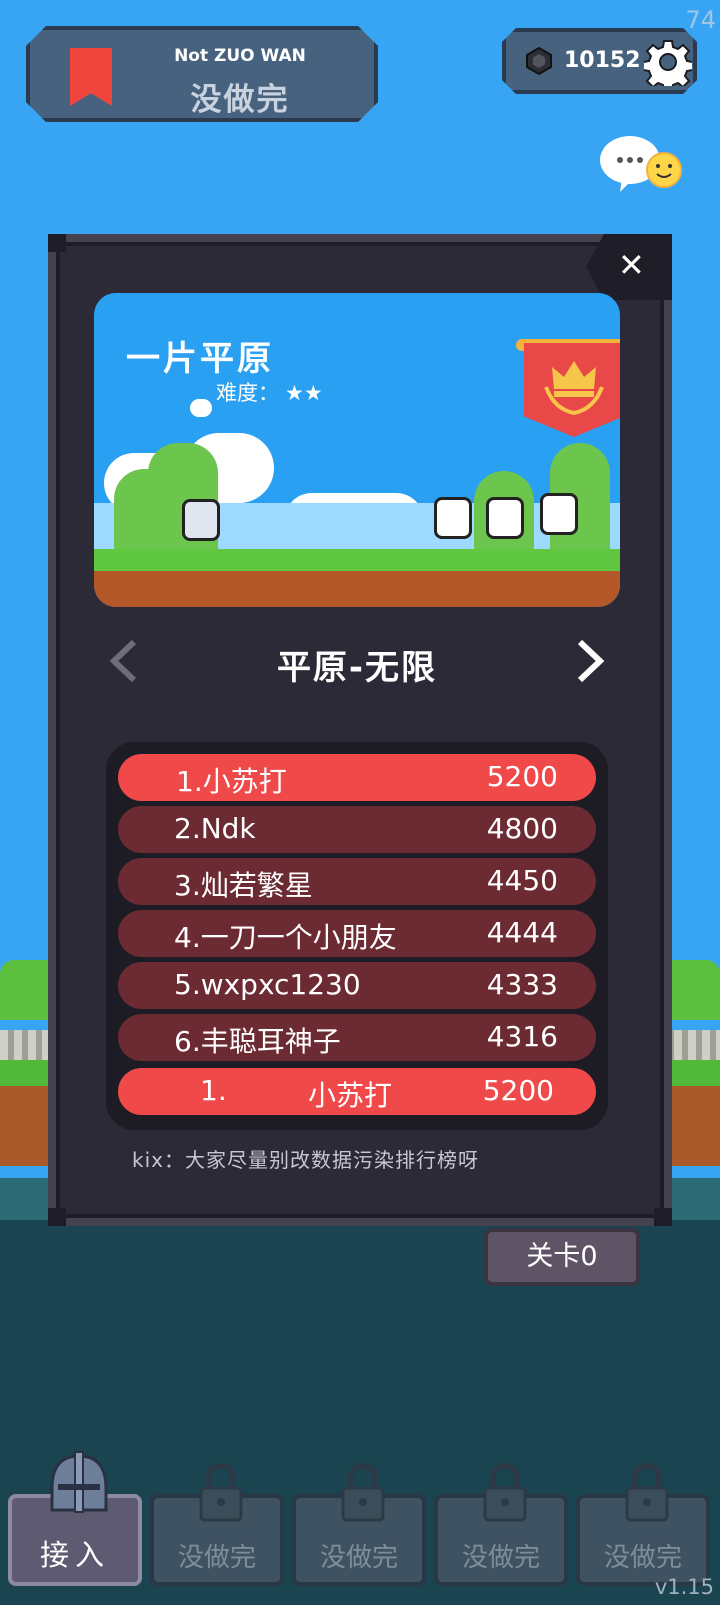 This screenshot has width=720, height=1605. What do you see at coordinates (202, 74) in the screenshot?
I see `mode-panel: Not ZUO WAN 没做完` at bounding box center [202, 74].